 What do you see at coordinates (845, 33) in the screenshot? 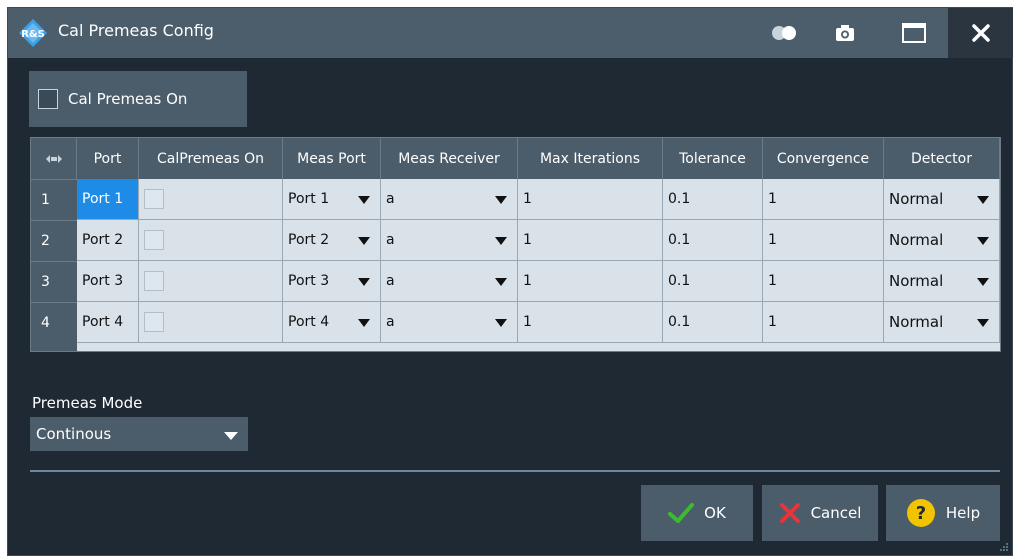
I see `camera-icon` at bounding box center [845, 33].